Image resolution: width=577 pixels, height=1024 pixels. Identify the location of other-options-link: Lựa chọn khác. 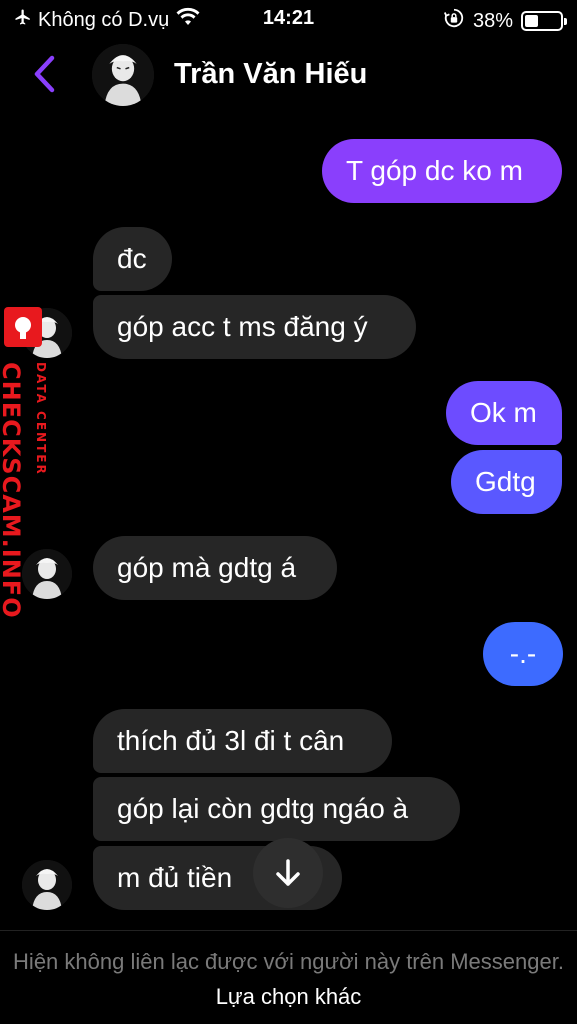
(289, 996).